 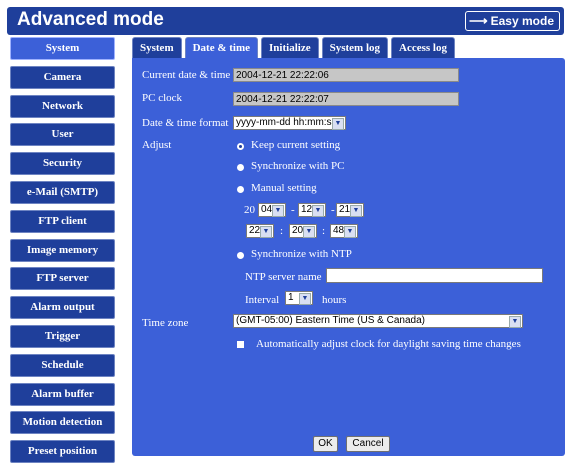 What do you see at coordinates (62, 394) in the screenshot?
I see `sidebar-item-alarm-buffer: Alarm buffer` at bounding box center [62, 394].